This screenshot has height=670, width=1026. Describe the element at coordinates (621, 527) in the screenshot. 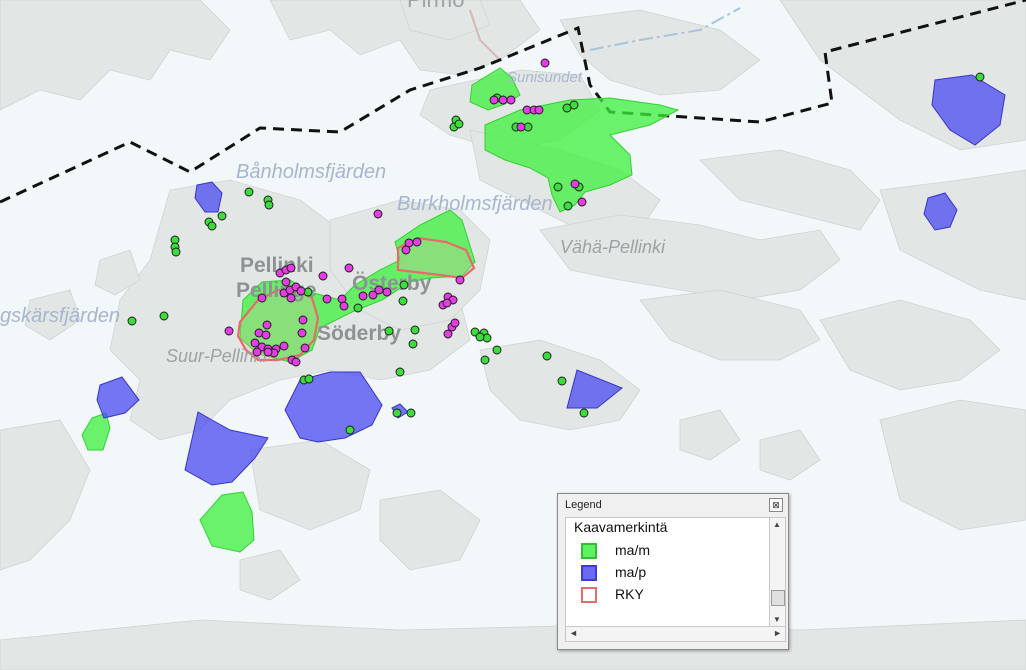

I see `legend-heading: Kaavamerkintä` at that location.